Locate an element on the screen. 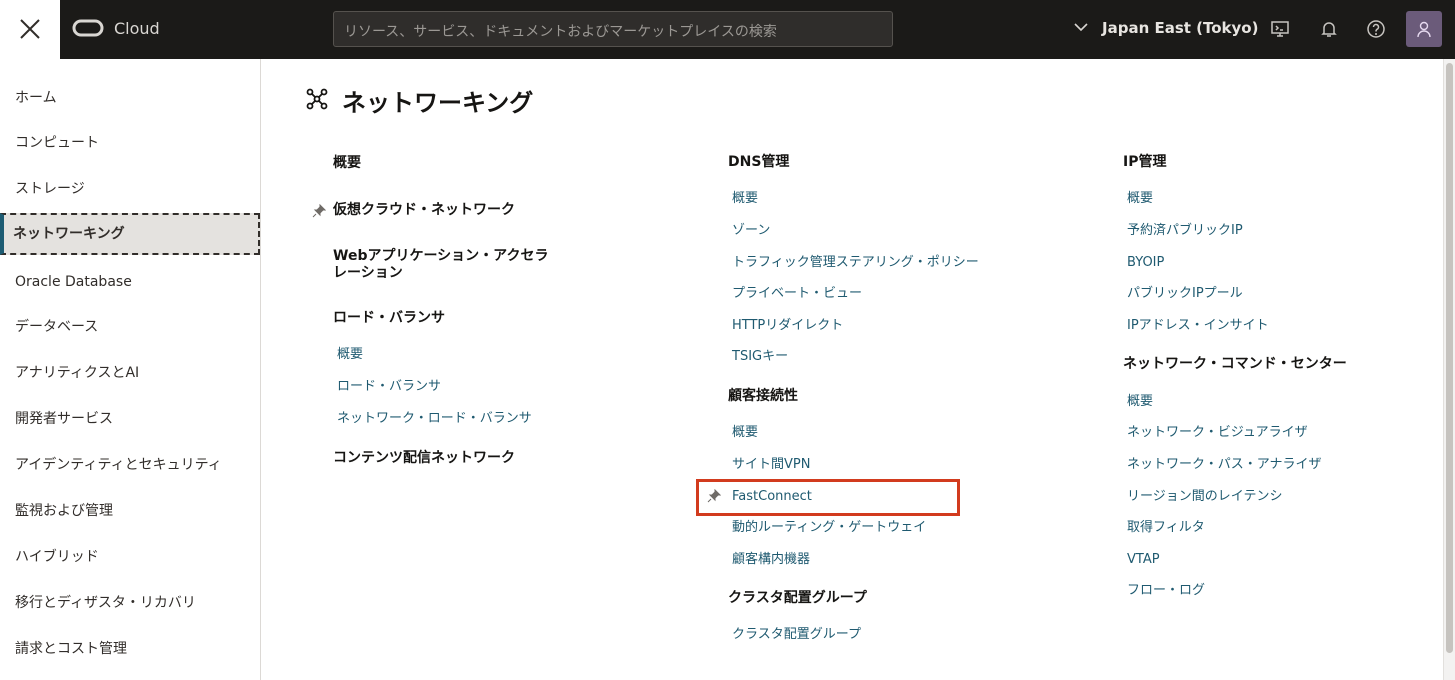 The height and width of the screenshot is (680, 1455). search-input: リソース、サービス、ドキュメントおよびマーケットプレイスの検索 is located at coordinates (613, 29).